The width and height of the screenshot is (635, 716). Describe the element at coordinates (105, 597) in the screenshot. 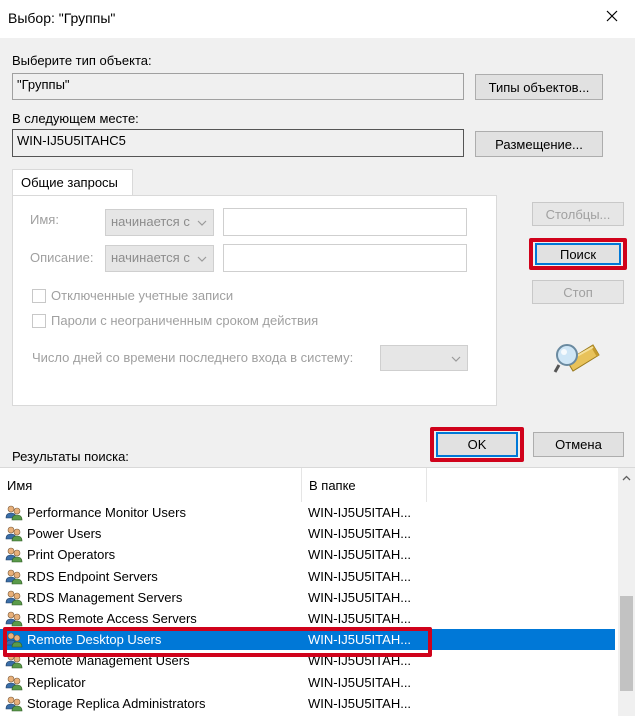

I see `row-name: RDS Management Servers` at that location.